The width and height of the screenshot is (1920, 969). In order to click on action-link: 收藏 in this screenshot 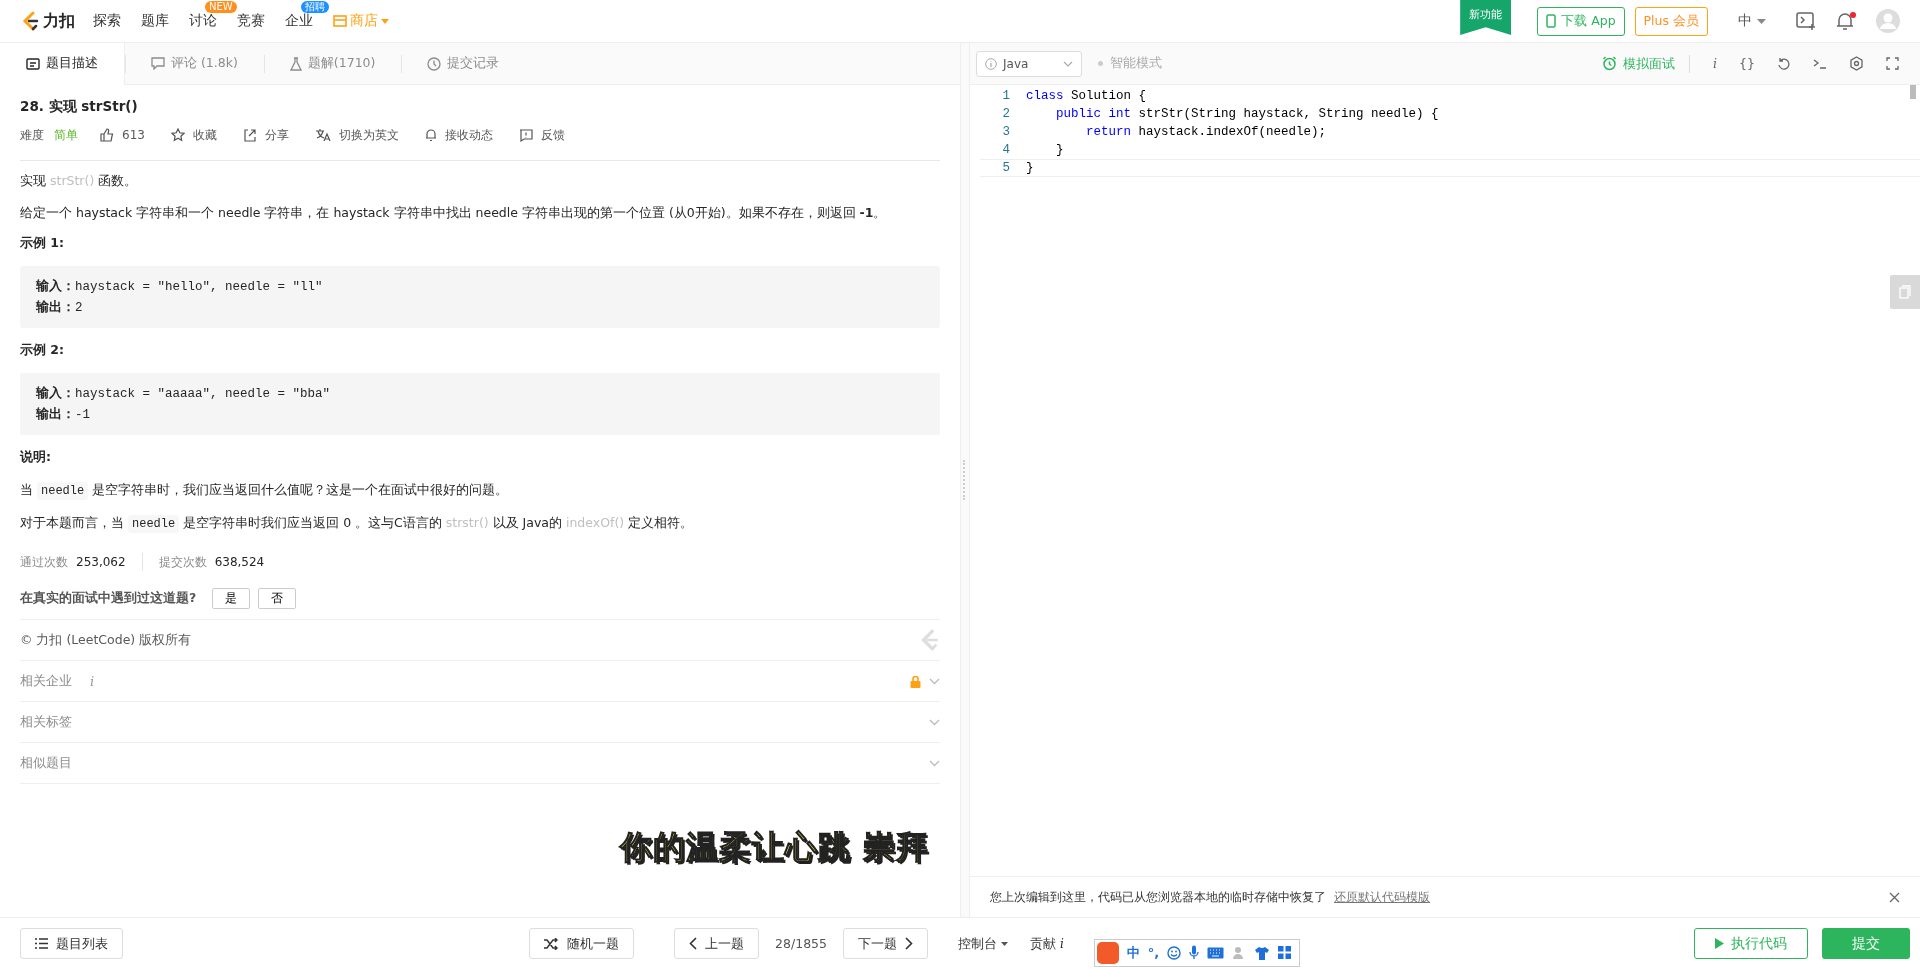, I will do `click(193, 135)`.